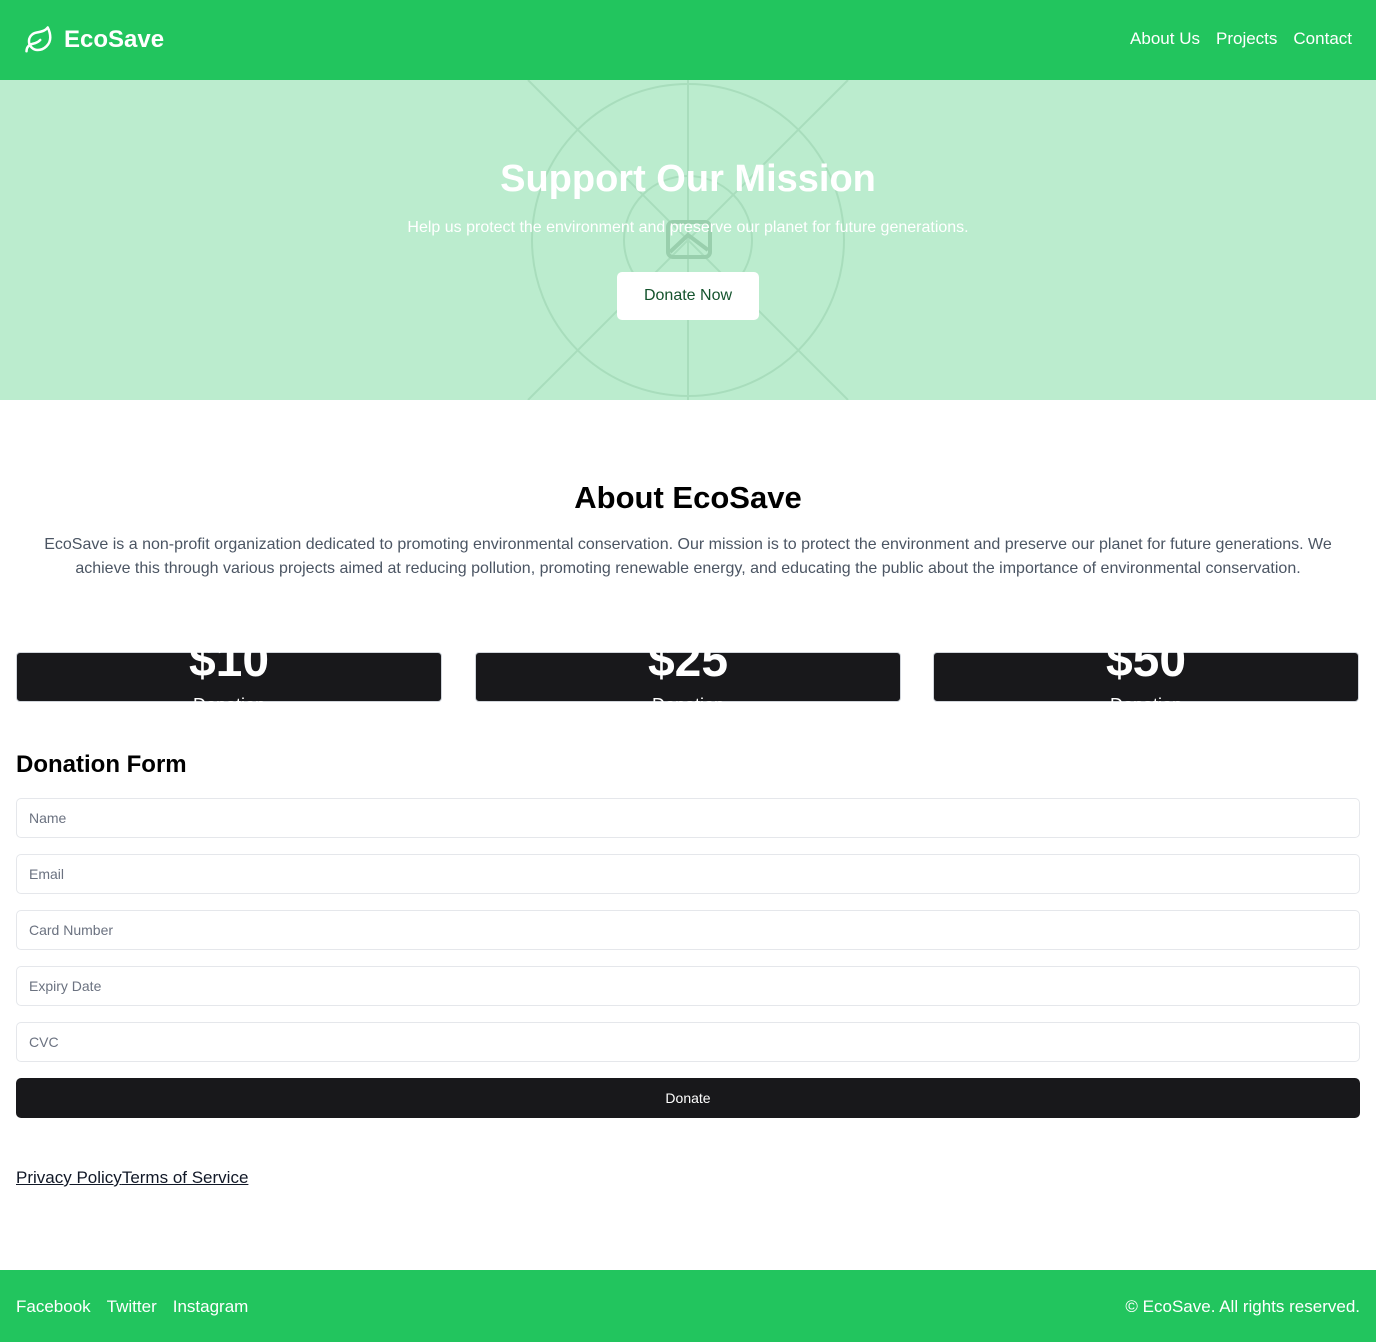  Describe the element at coordinates (688, 1042) in the screenshot. I see `cvc-field` at that location.